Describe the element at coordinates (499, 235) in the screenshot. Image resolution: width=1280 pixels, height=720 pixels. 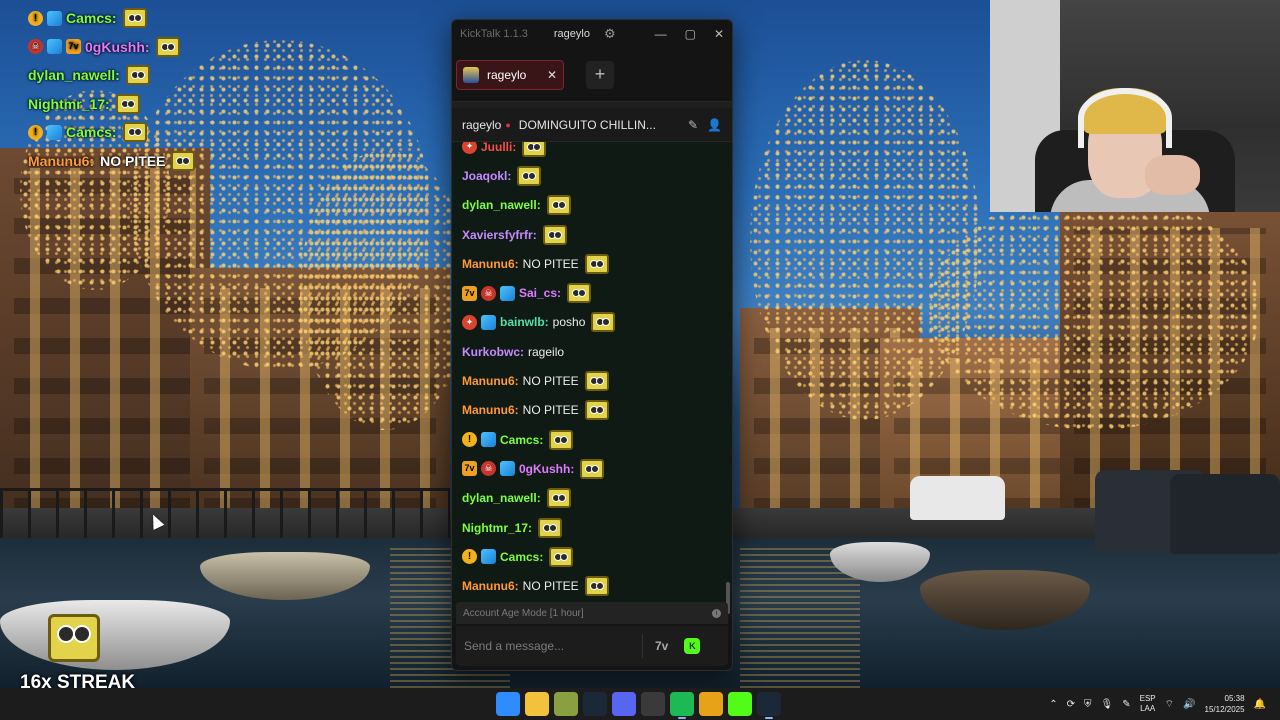
I see `chat-username: Xaviersfyfrfr:` at that location.